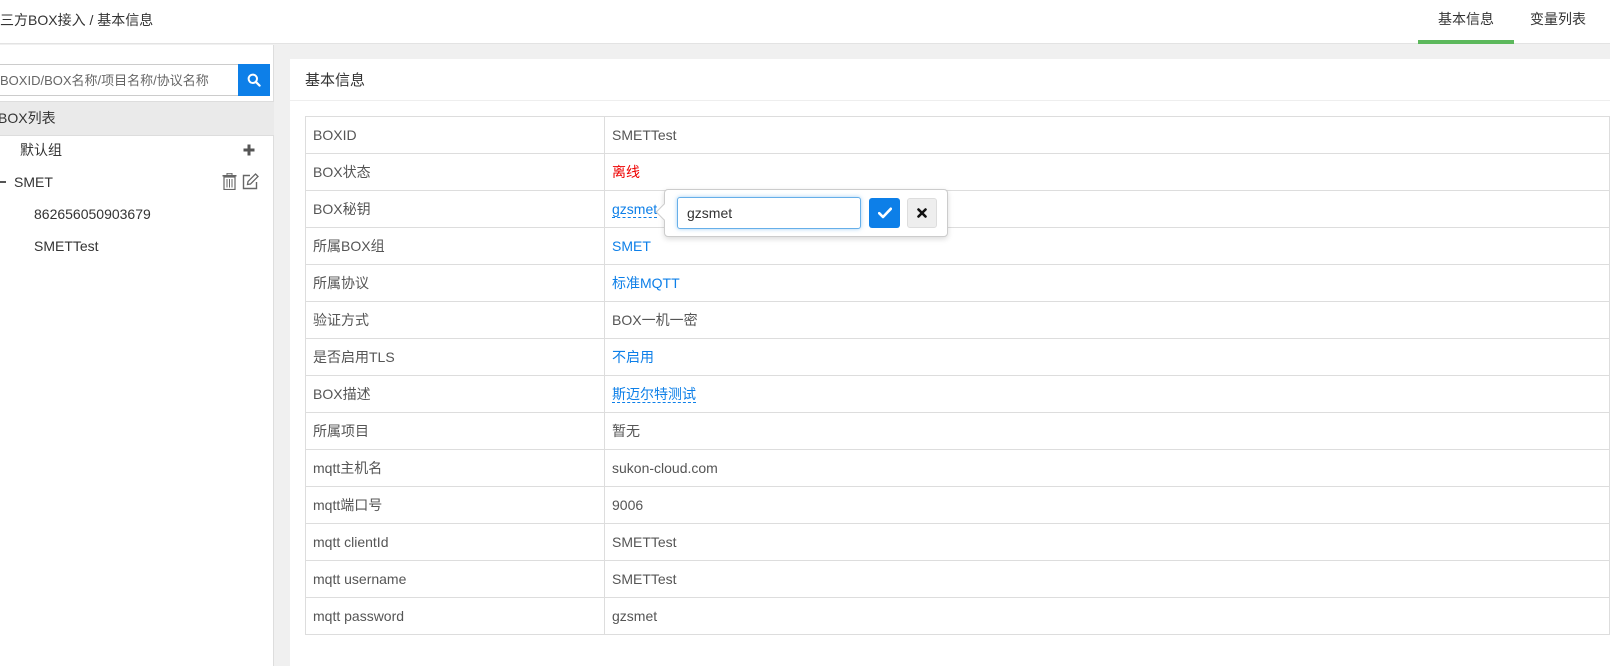 This screenshot has height=666, width=1610. Describe the element at coordinates (455, 135) in the screenshot. I see `row-key: BOXID` at that location.